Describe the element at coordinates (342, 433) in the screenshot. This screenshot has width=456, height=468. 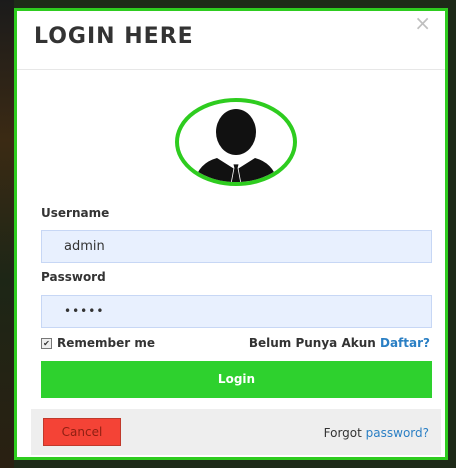
I see `forgot-text: Forgot` at that location.